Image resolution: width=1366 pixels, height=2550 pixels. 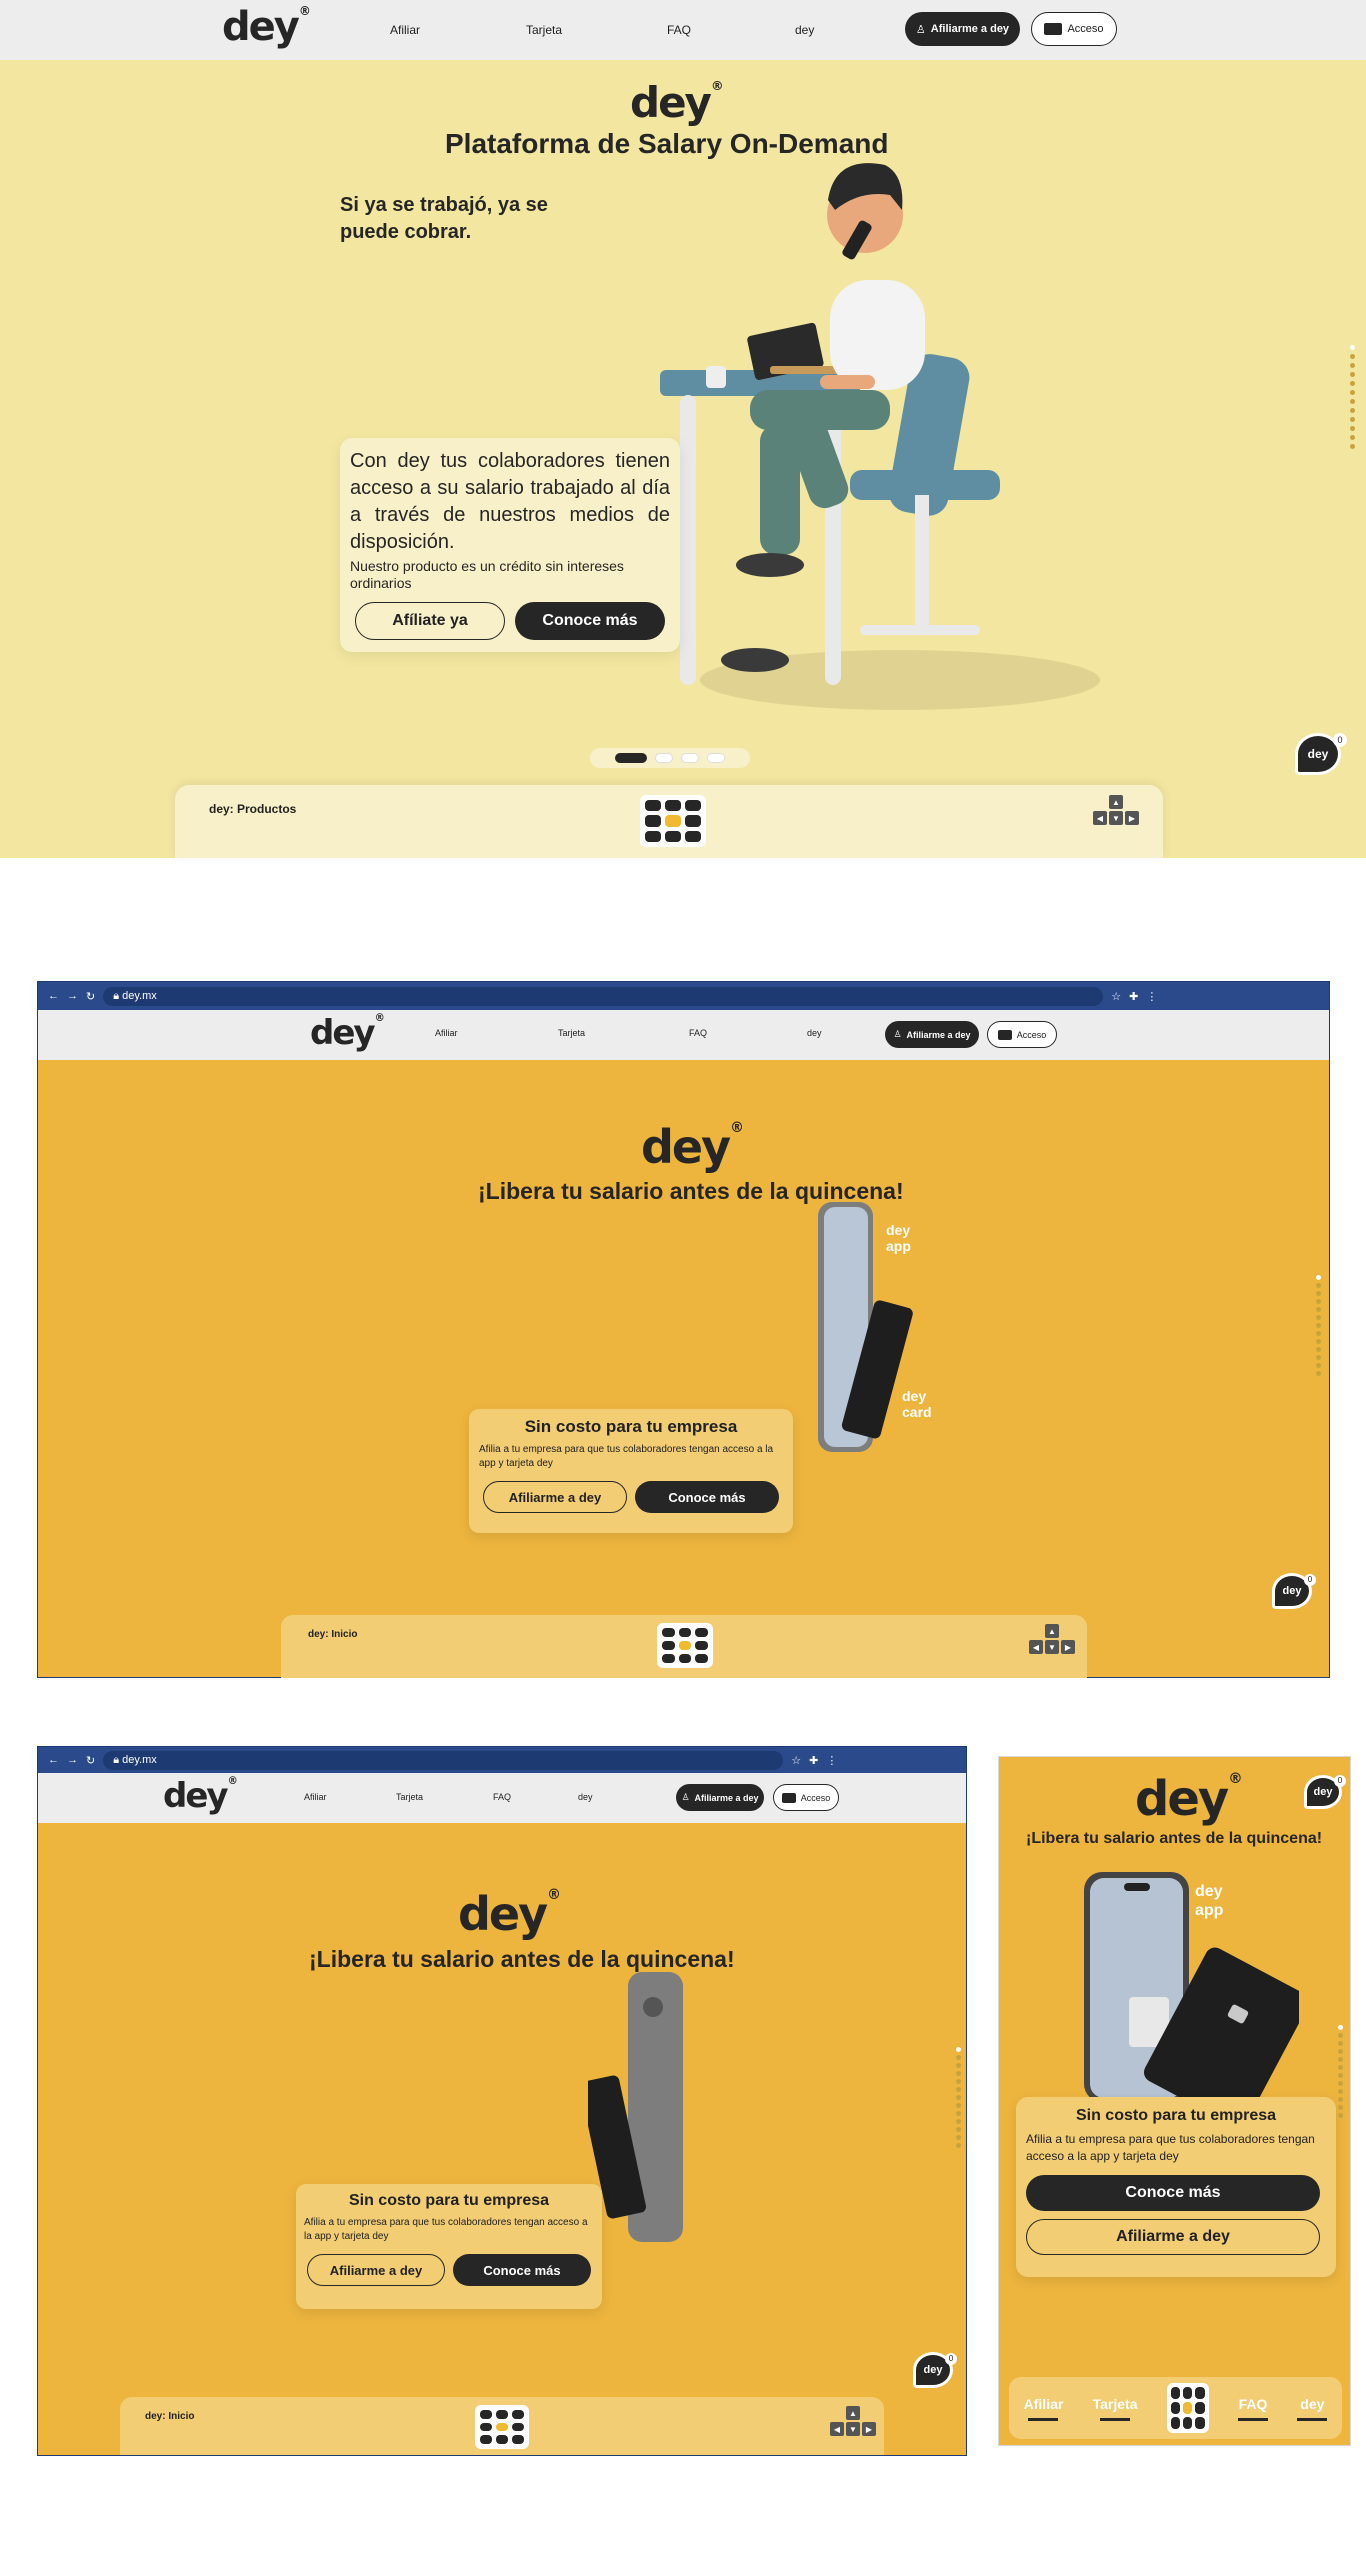 What do you see at coordinates (631, 758) in the screenshot?
I see `carousel-dot-active` at bounding box center [631, 758].